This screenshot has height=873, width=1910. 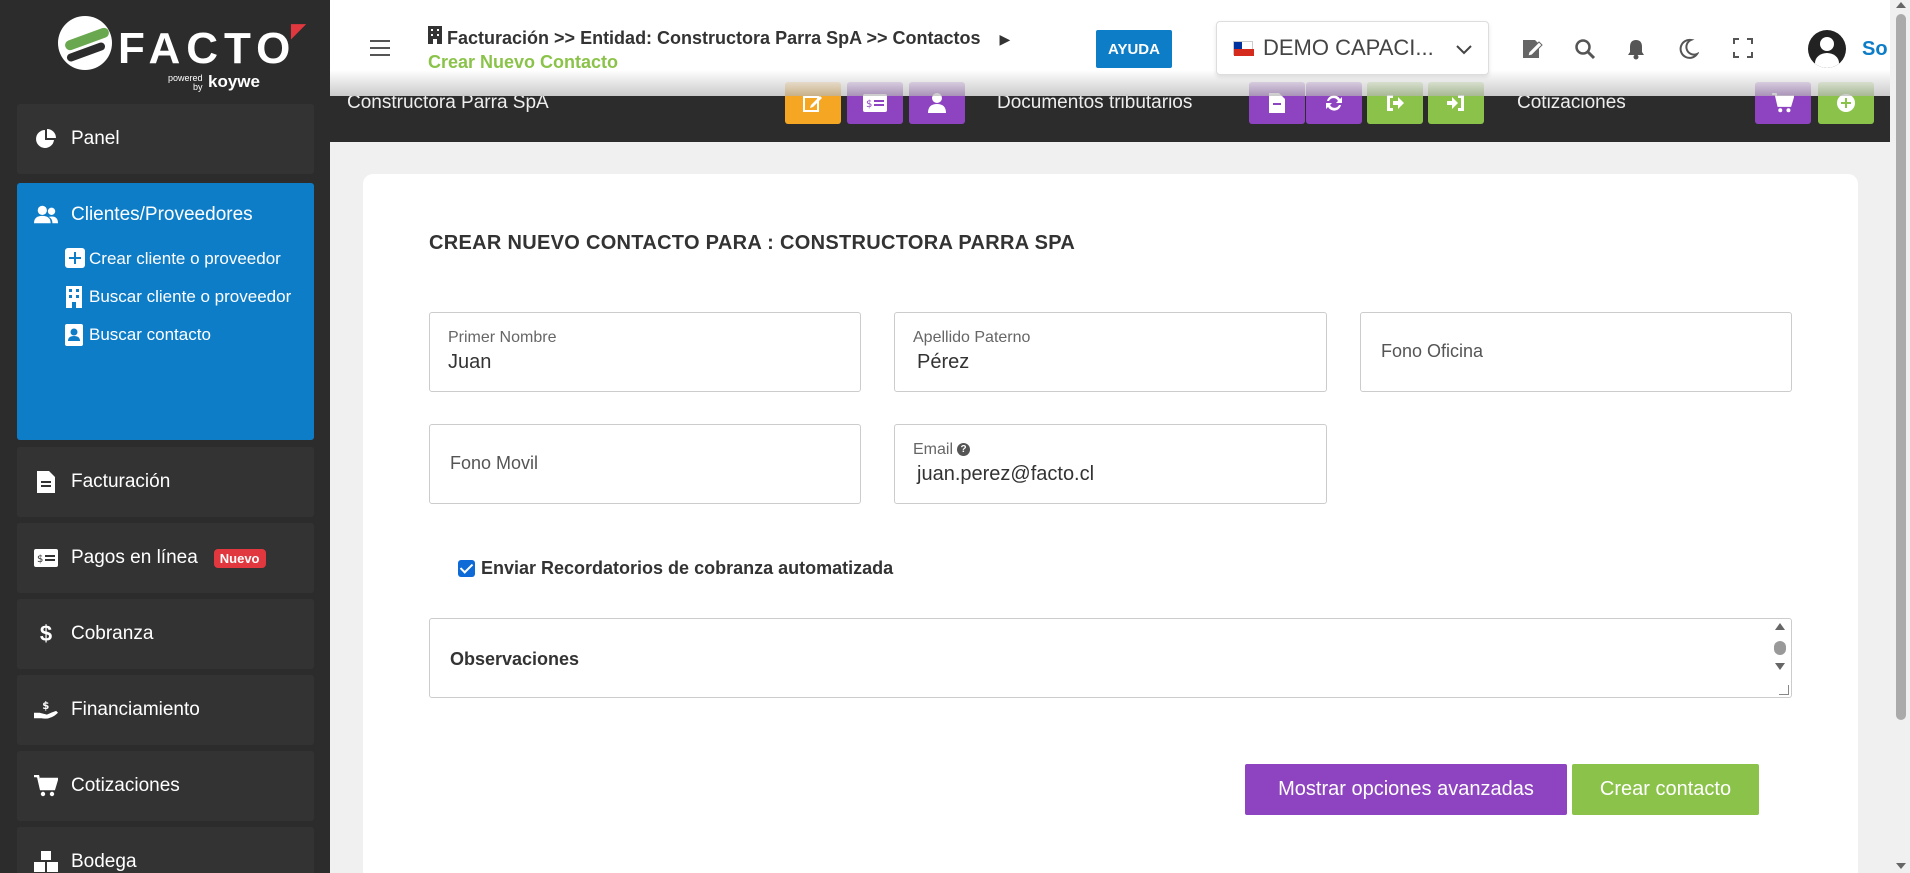 What do you see at coordinates (150, 334) in the screenshot?
I see `sidebar-subitem-label: Buscar contacto` at bounding box center [150, 334].